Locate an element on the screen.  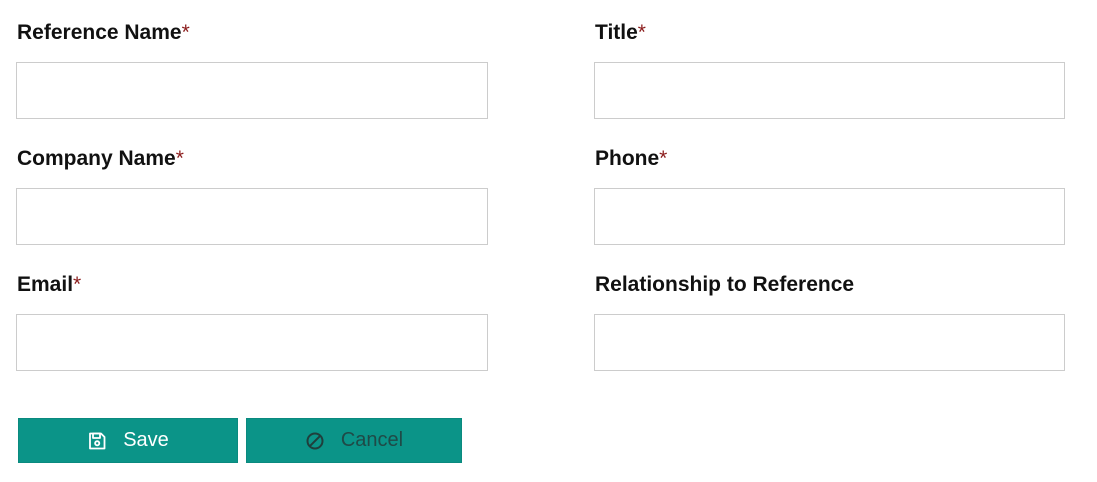
email-label: Email* is located at coordinates (49, 284).